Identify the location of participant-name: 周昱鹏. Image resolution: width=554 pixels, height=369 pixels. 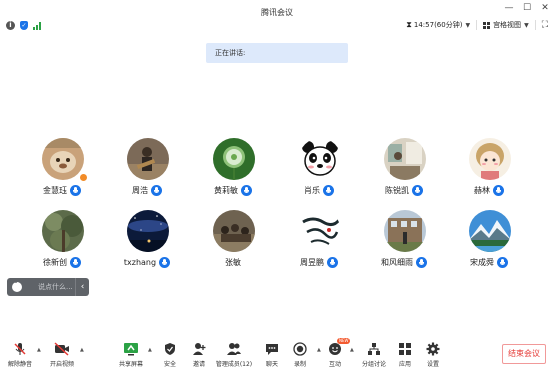
(312, 262).